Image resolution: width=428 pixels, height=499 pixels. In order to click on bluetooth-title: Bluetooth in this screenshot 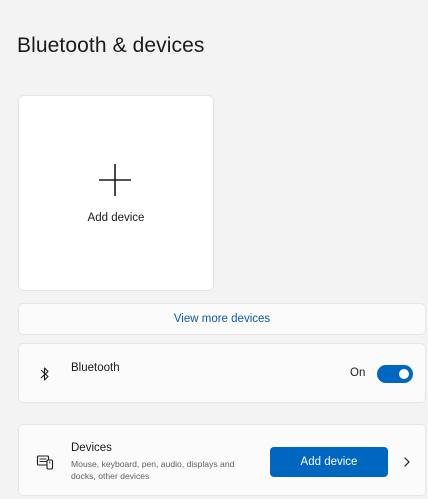, I will do `click(95, 368)`.